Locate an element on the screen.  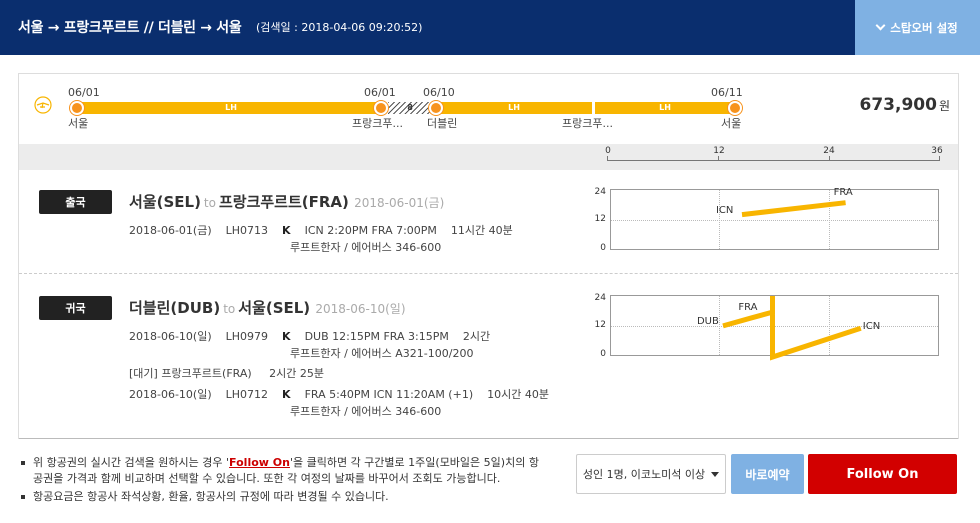
footer-divider is located at coordinates (488, 438).